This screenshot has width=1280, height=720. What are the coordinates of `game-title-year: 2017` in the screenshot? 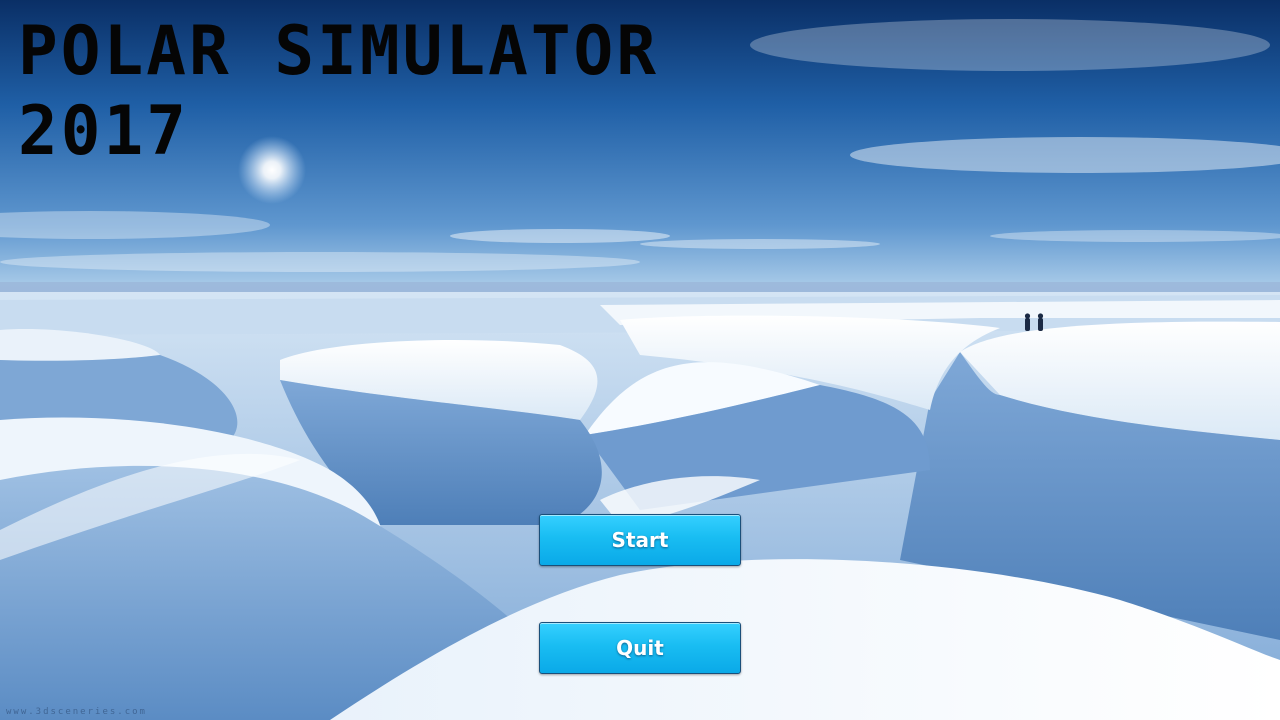 It's located at (103, 131).